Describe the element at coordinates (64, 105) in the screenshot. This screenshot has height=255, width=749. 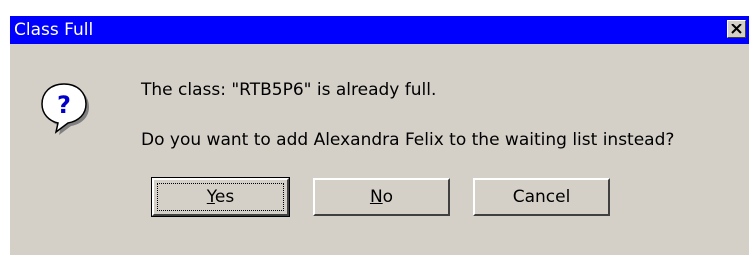
I see `question-glyph: ?` at that location.